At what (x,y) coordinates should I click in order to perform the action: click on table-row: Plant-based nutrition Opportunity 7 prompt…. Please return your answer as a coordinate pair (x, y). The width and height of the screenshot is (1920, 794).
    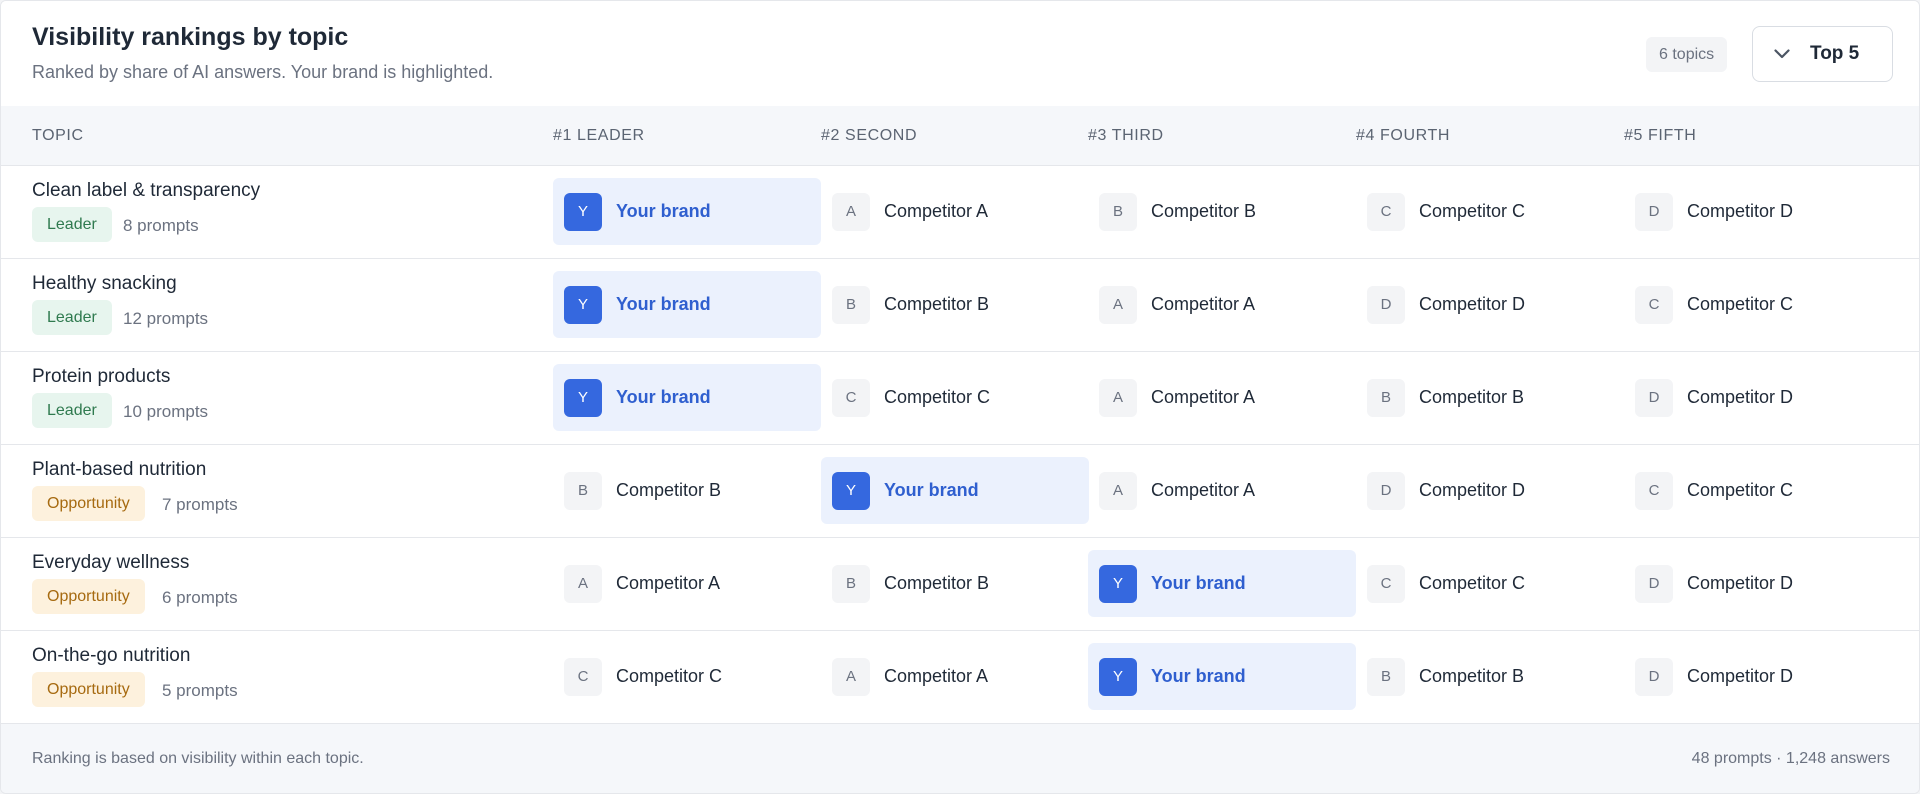
    Looking at the image, I should click on (960, 491).